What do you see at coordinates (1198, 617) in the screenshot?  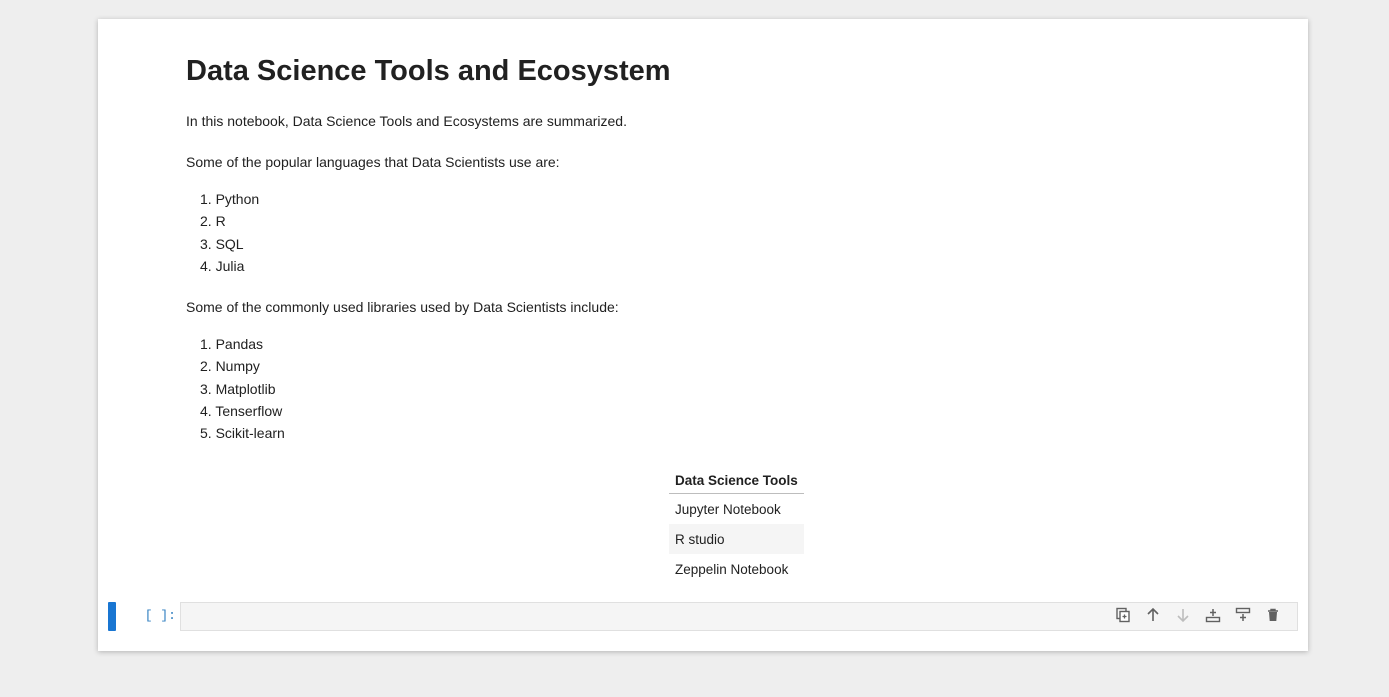 I see `cell-toolbar` at bounding box center [1198, 617].